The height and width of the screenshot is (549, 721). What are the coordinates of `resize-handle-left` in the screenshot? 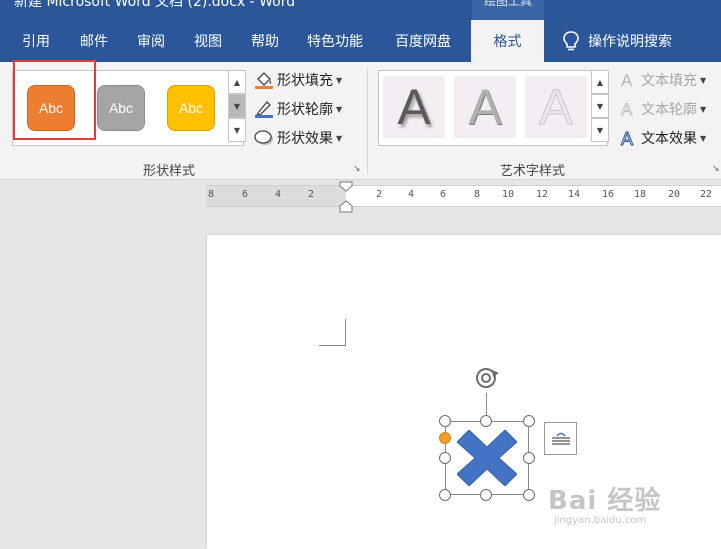 It's located at (445, 458).